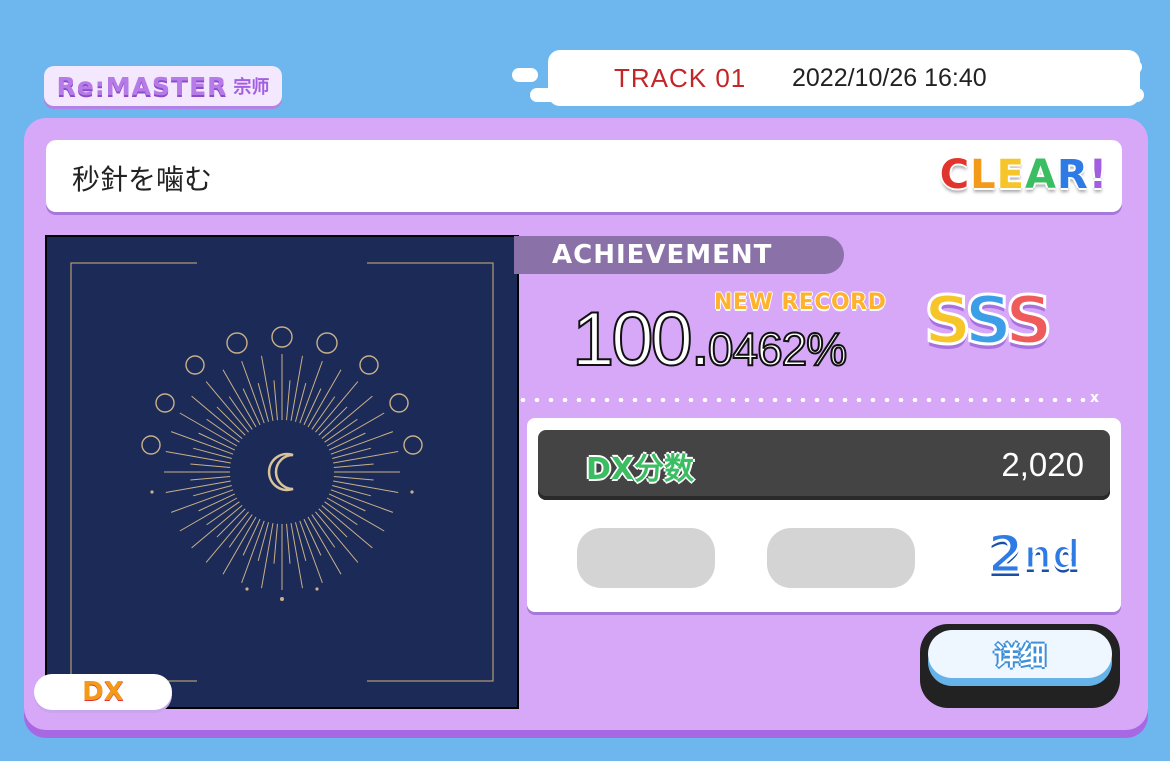 This screenshot has height=761, width=1170. Describe the element at coordinates (955, 175) in the screenshot. I see `clear-letter: C` at that location.